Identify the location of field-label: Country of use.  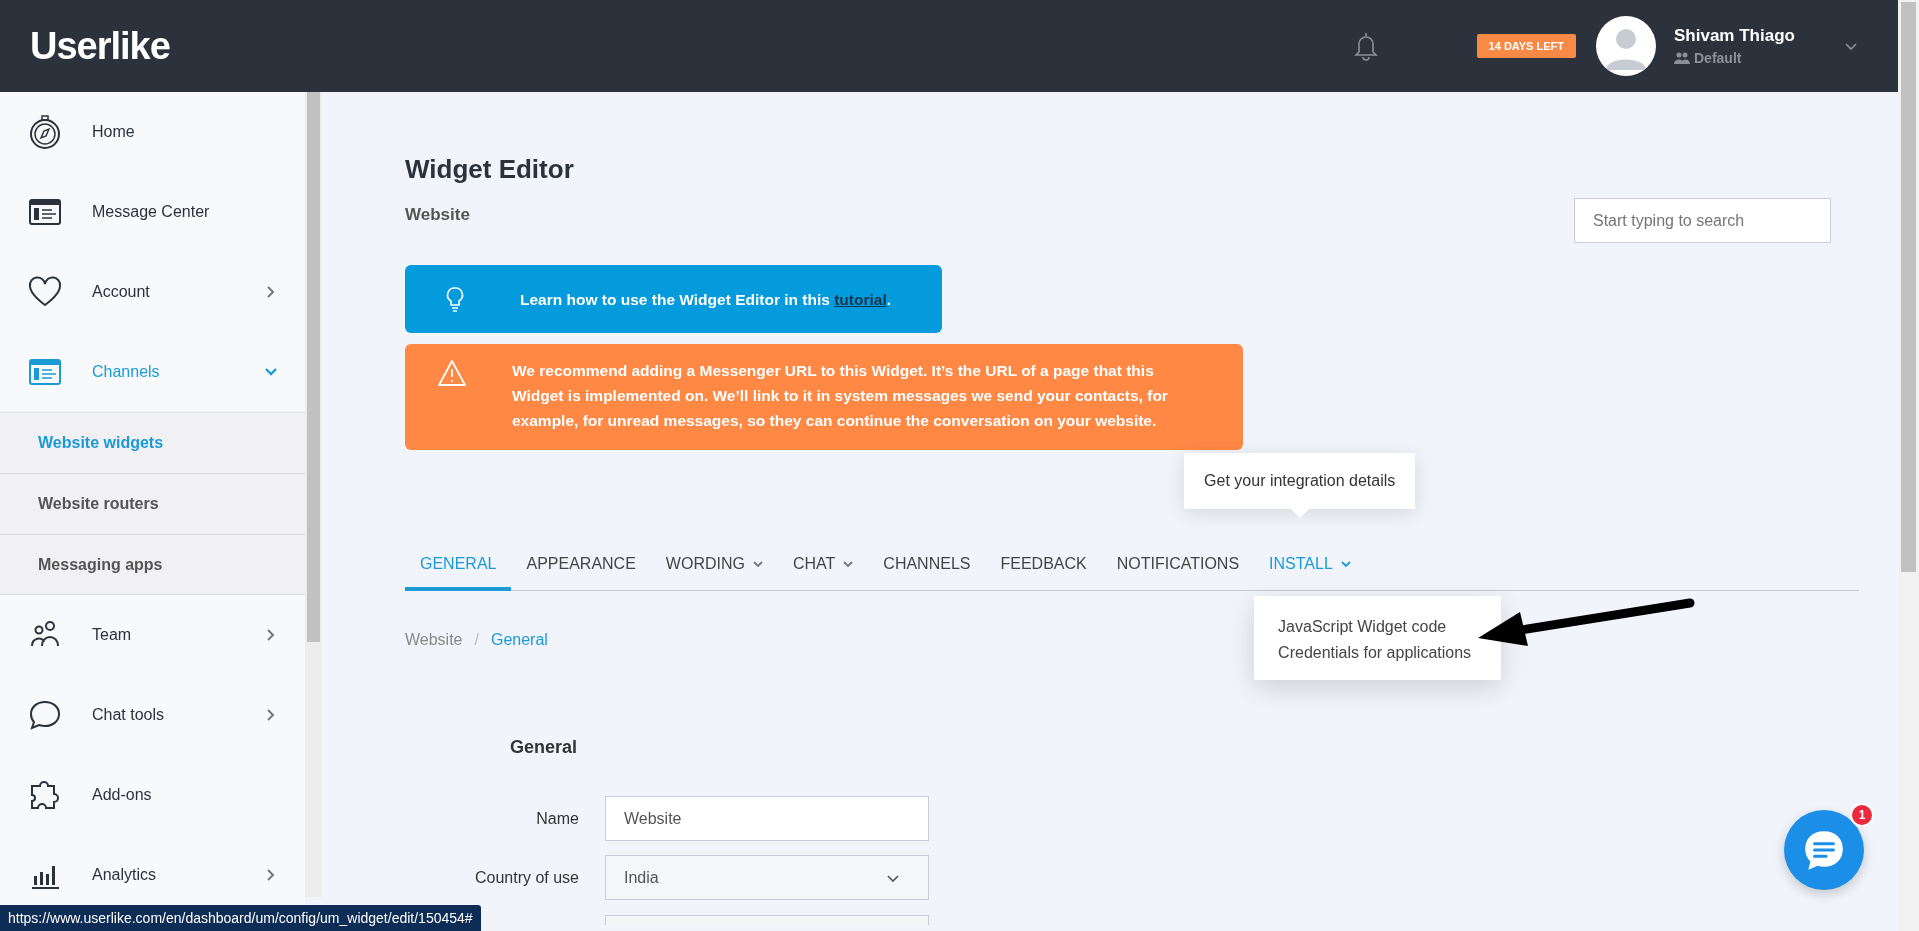
(526, 877).